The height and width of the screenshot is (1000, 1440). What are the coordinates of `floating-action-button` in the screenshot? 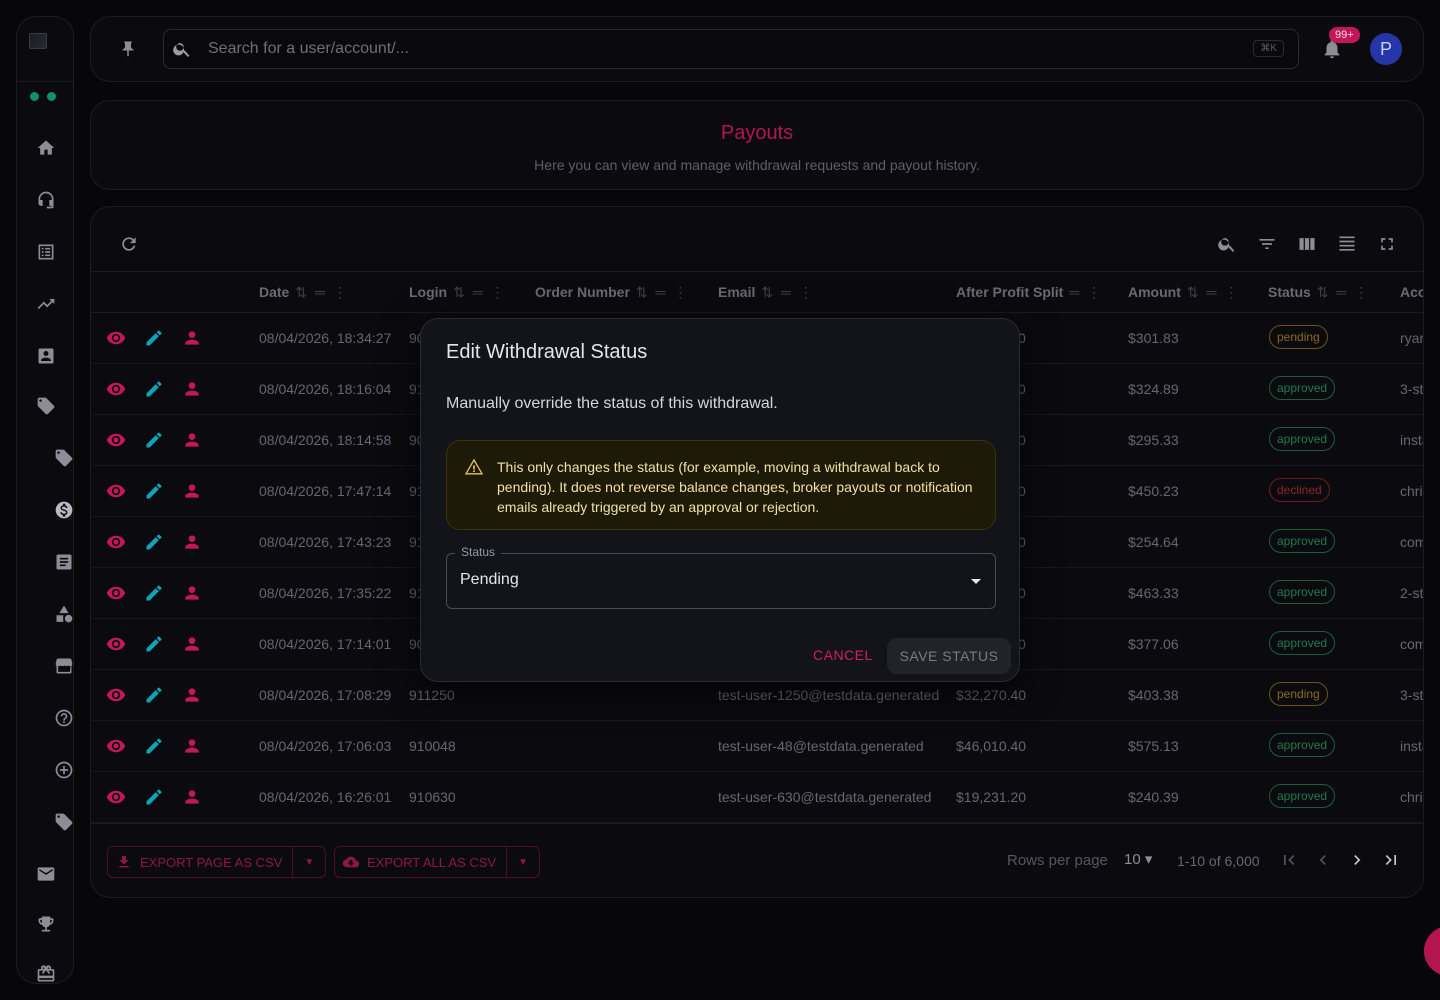 It's located at (1432, 951).